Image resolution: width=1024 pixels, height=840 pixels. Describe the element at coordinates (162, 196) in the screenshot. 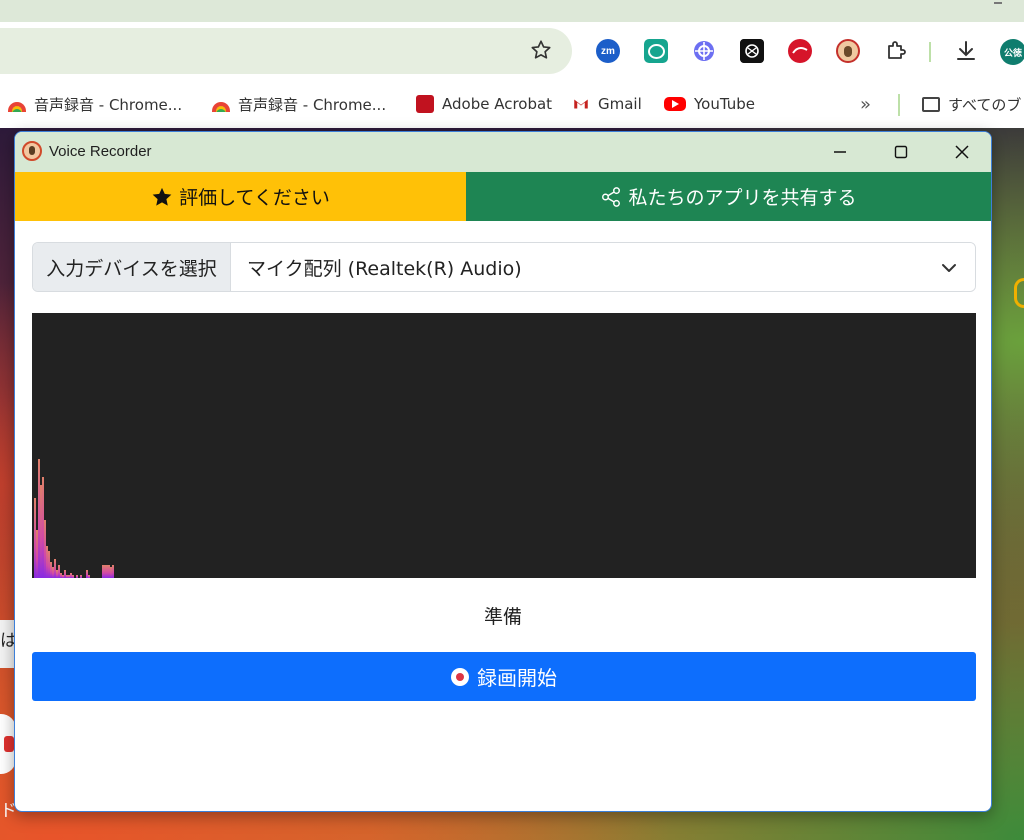

I see `star-icon` at that location.